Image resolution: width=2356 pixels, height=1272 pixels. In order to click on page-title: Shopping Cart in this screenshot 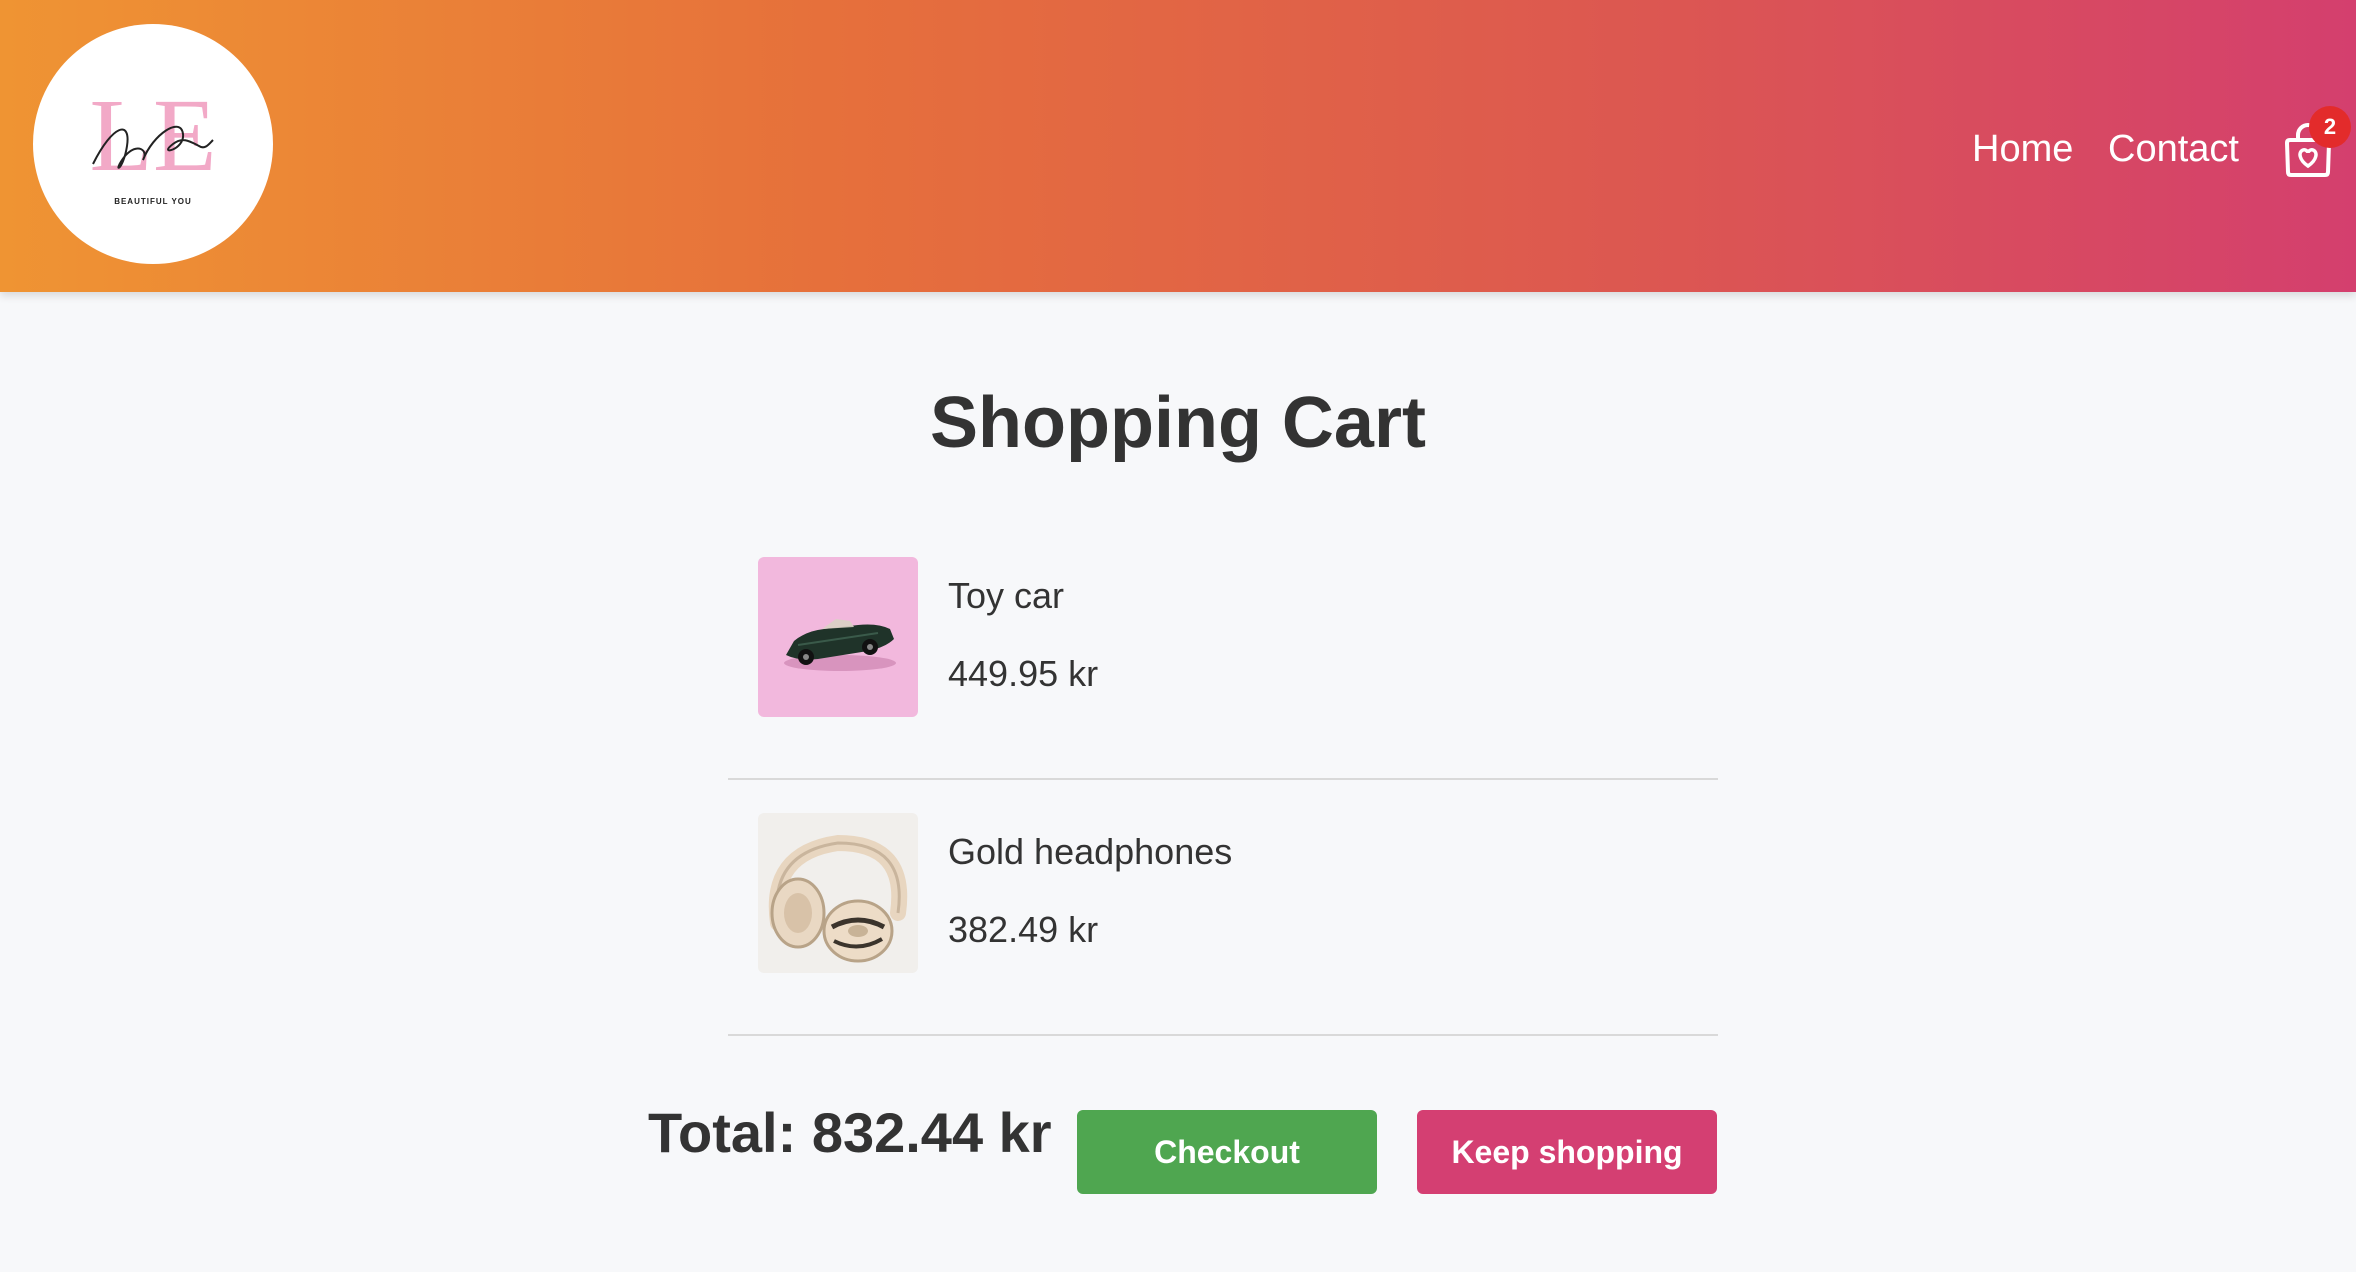, I will do `click(1178, 423)`.